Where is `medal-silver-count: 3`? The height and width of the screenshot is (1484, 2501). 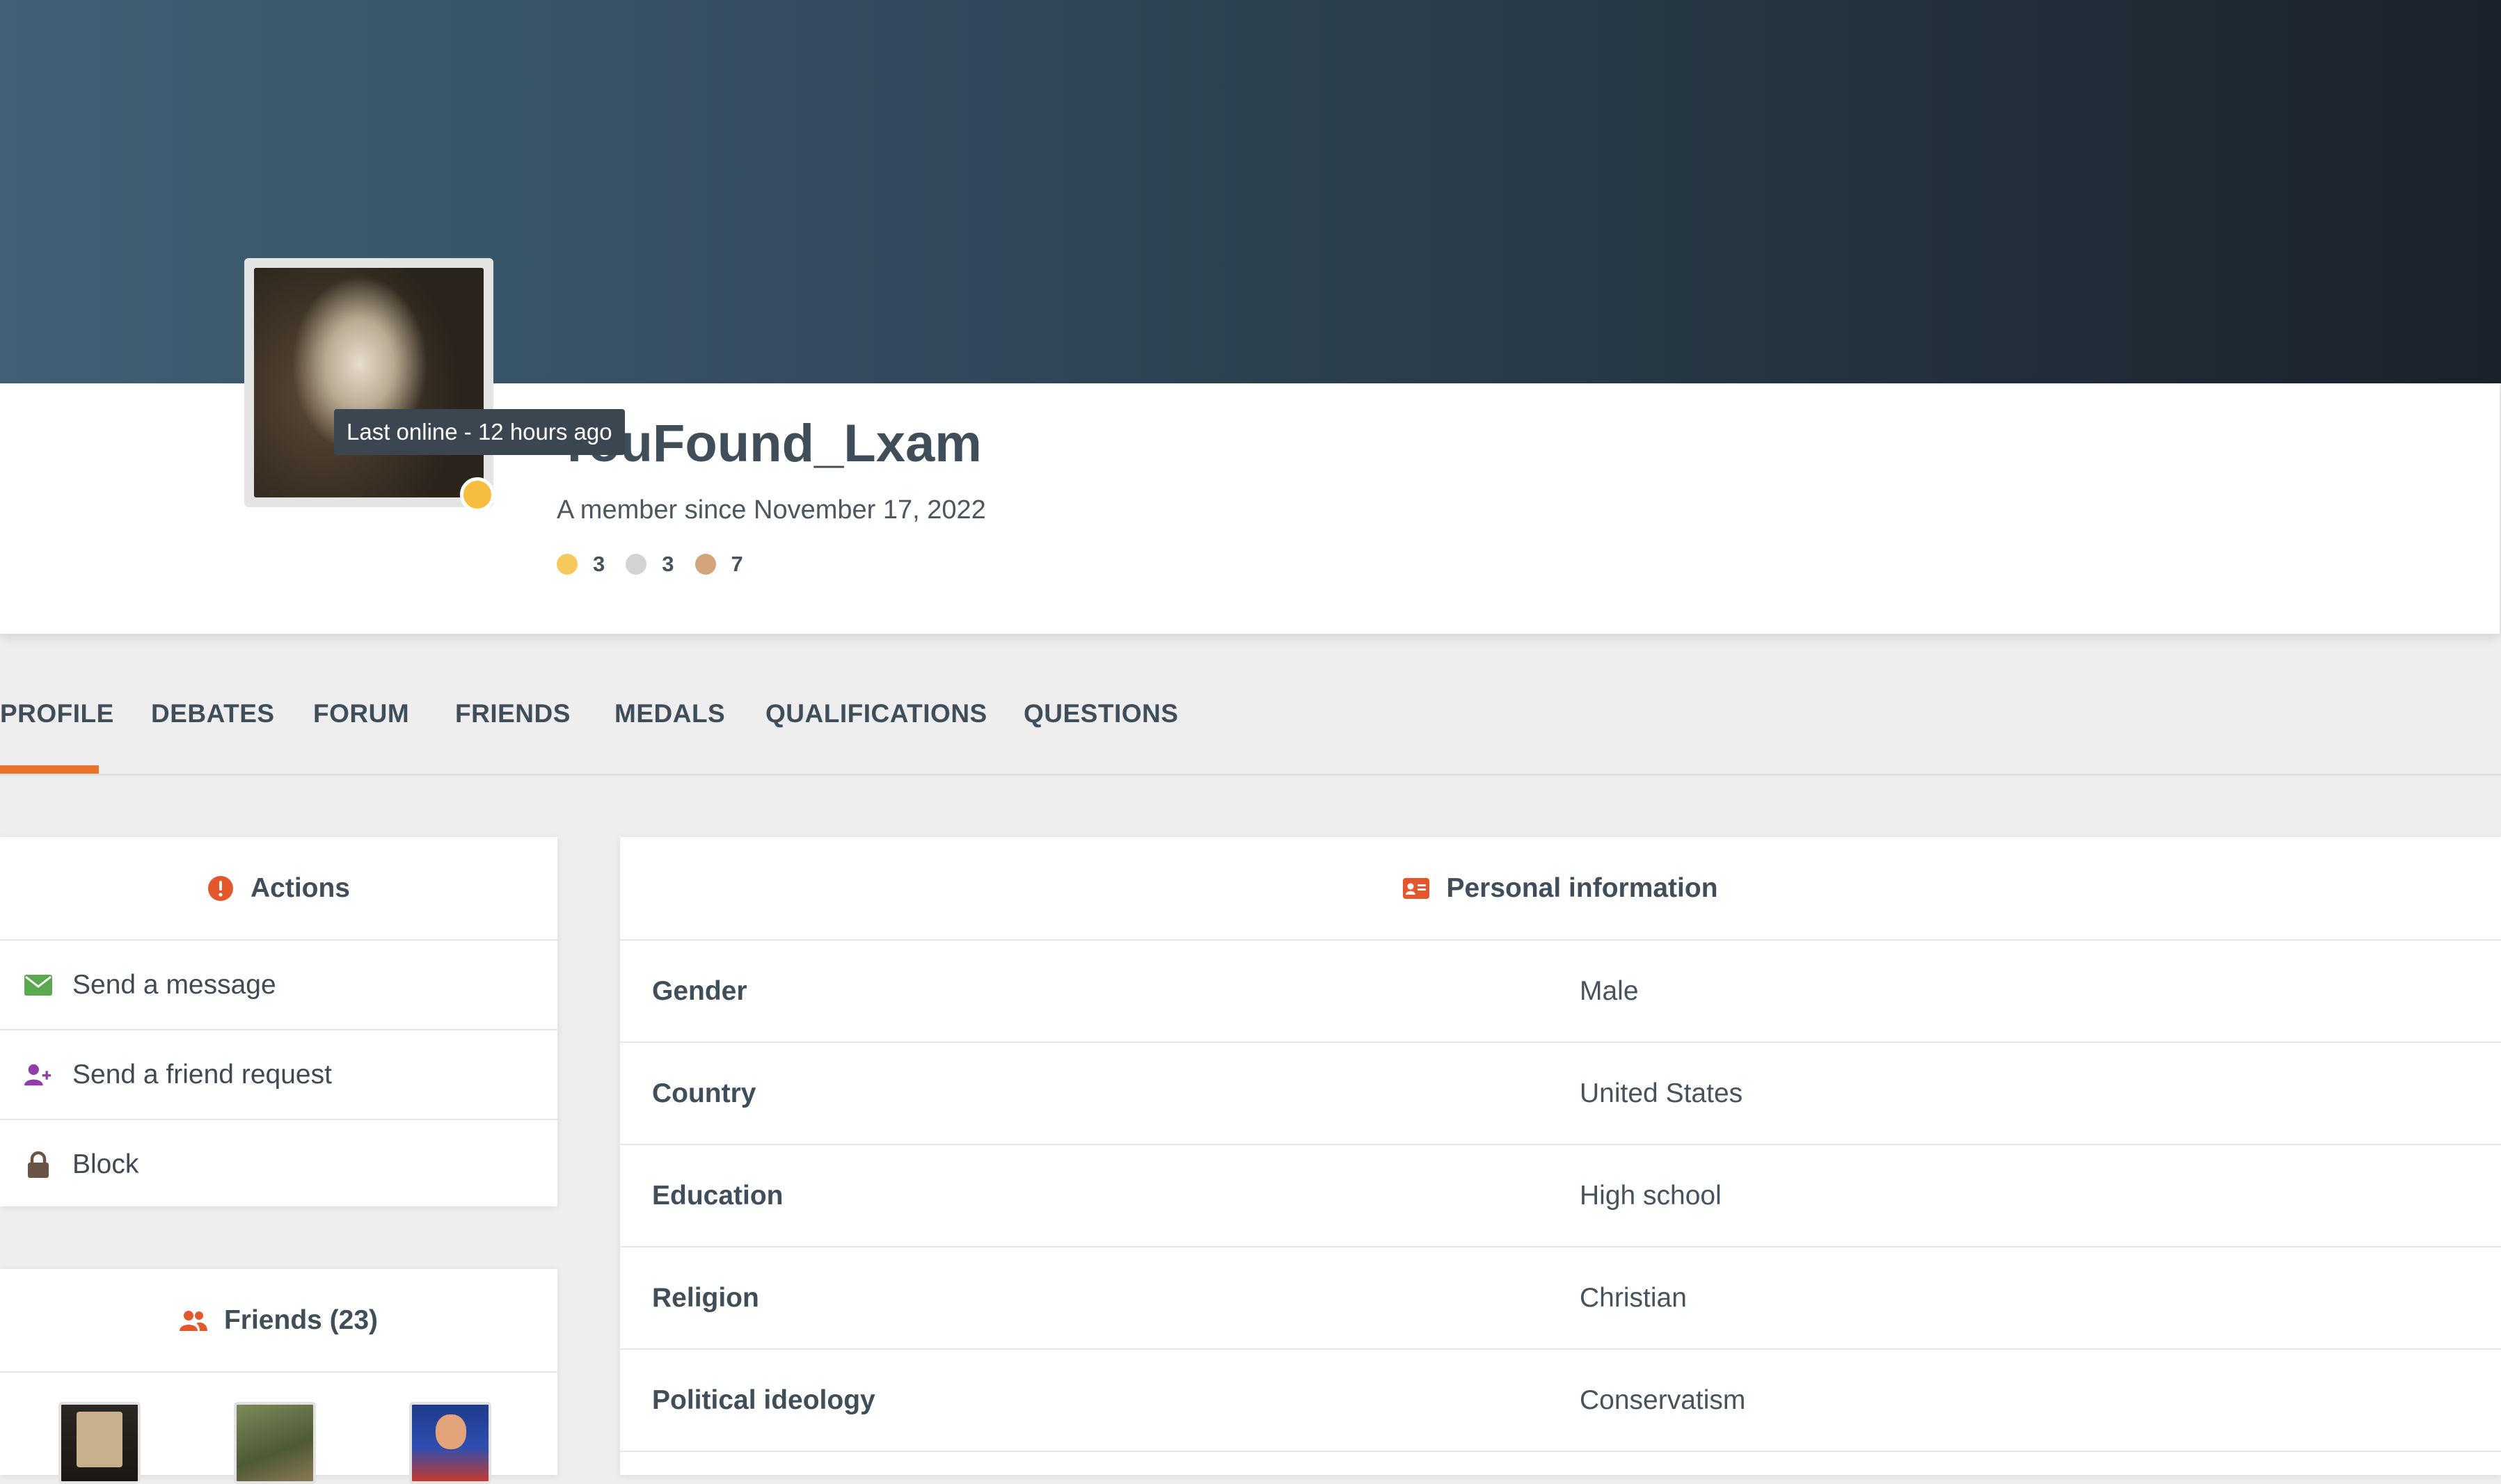
medal-silver-count: 3 is located at coordinates (668, 564).